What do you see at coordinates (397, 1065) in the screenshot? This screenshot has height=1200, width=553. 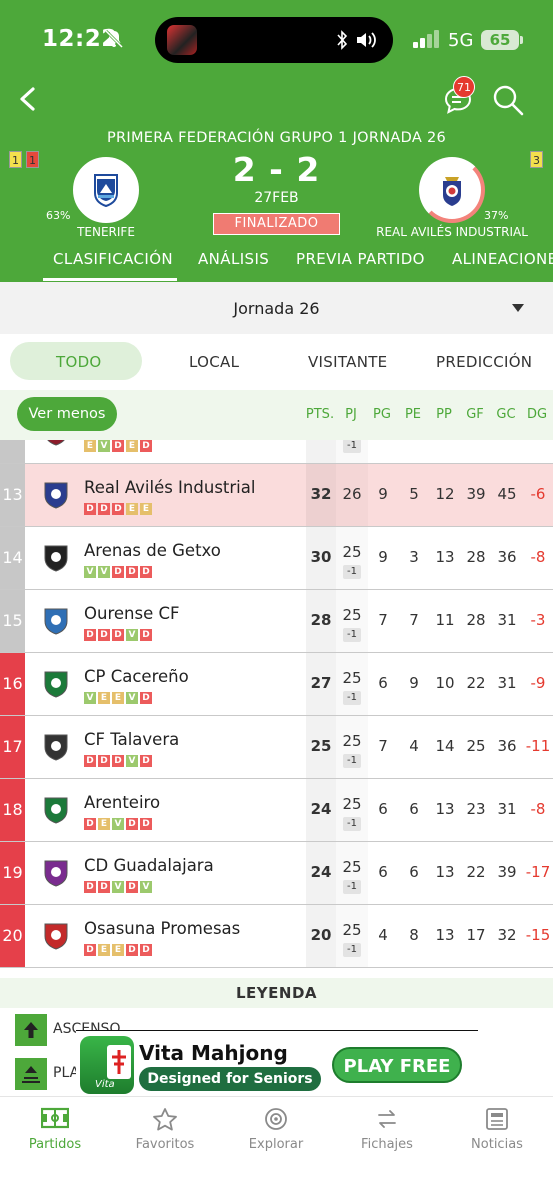 I see `ad-play-button: PLAY FREE` at bounding box center [397, 1065].